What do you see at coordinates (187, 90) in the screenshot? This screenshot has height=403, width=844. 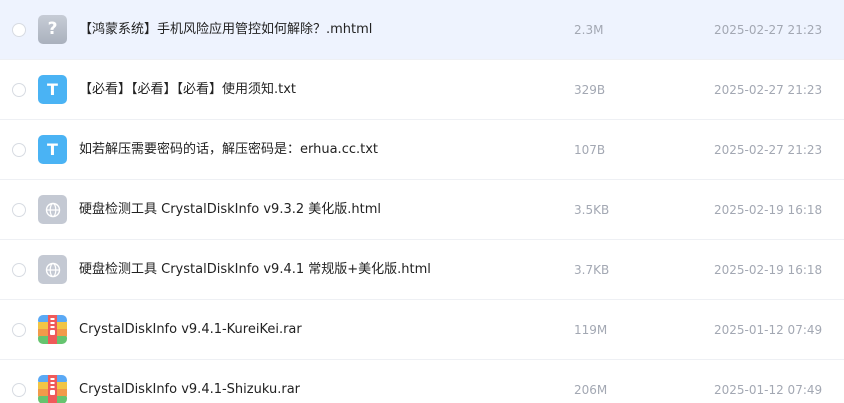 I see `file-name: 【必看】【必看】【必看】使用须知.txt` at bounding box center [187, 90].